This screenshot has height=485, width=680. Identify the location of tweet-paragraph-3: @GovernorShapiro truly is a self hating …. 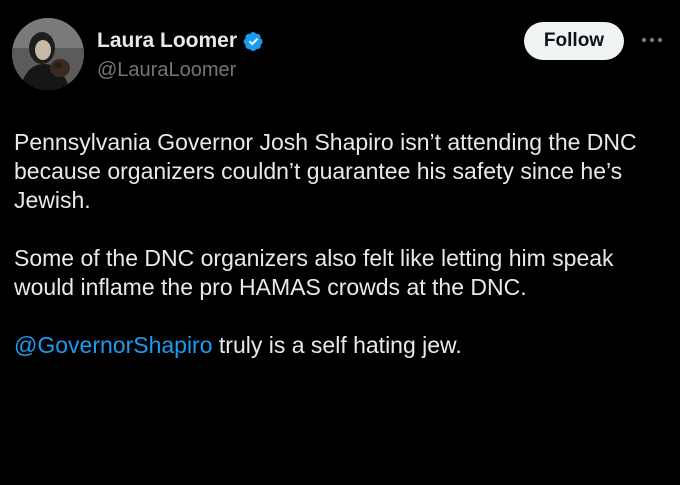
(339, 345).